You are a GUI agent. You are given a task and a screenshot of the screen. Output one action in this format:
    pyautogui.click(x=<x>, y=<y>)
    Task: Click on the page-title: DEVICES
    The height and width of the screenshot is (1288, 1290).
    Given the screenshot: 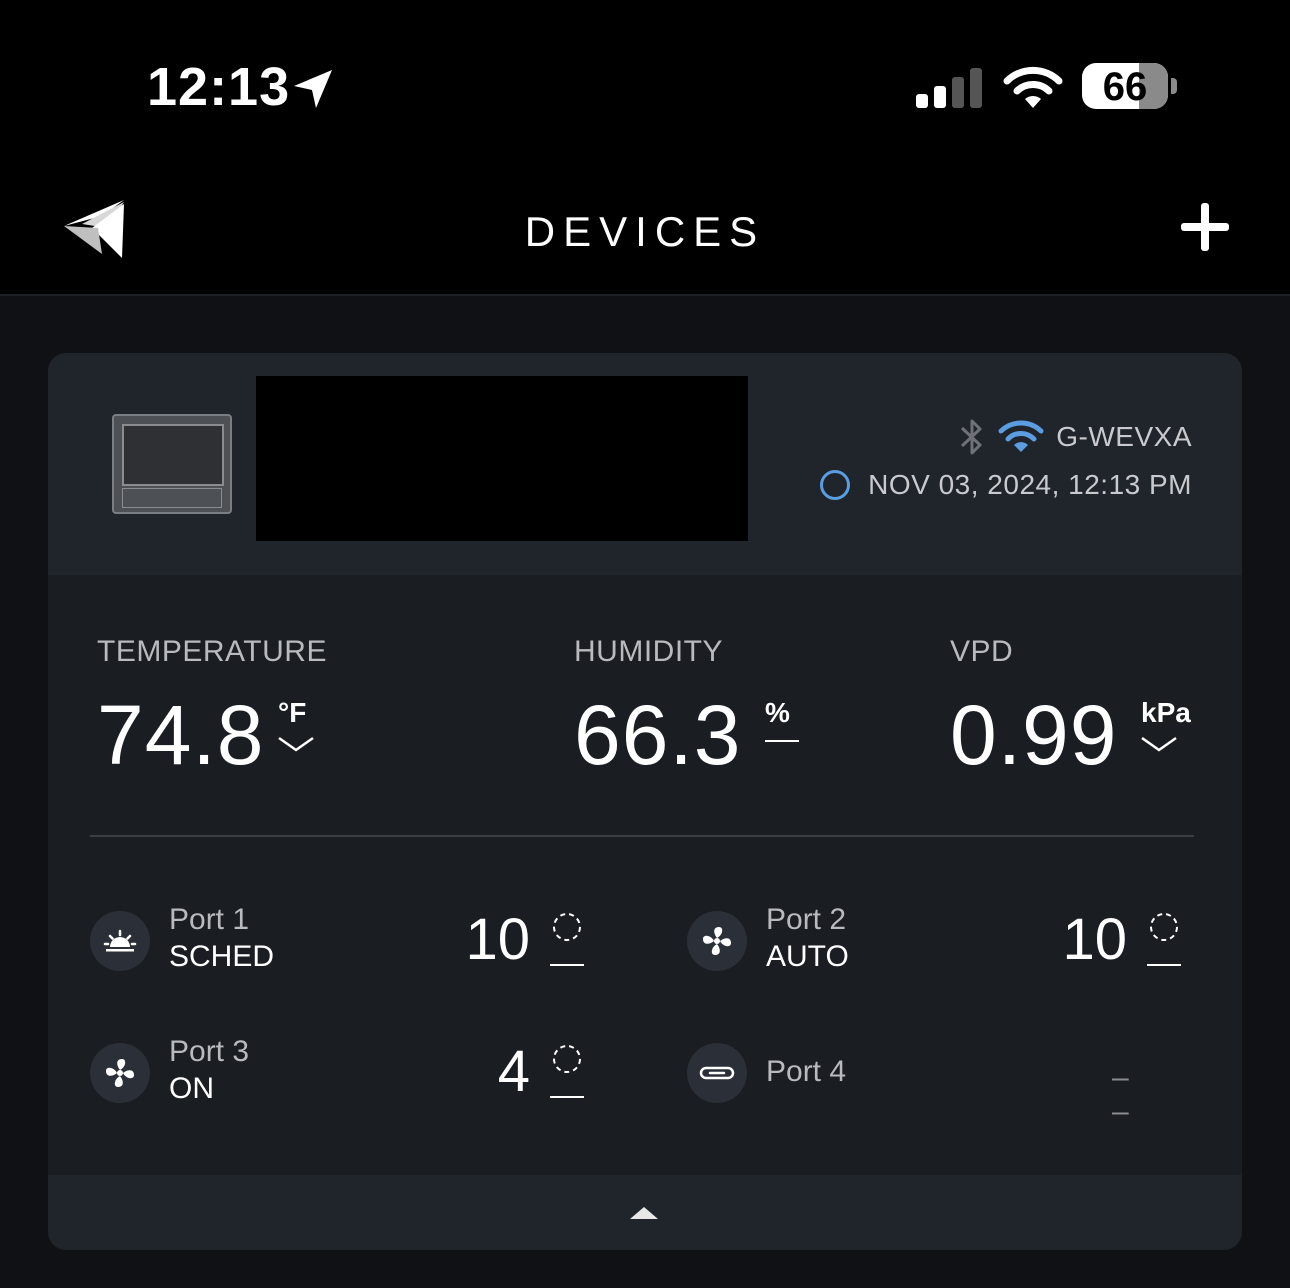 What is the action you would take?
    pyautogui.click(x=645, y=231)
    